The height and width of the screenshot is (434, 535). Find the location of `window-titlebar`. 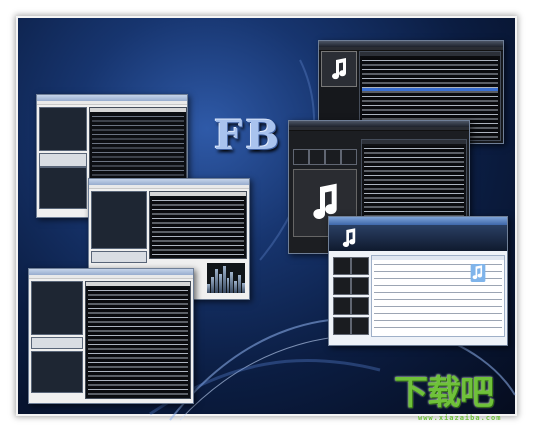

window-titlebar is located at coordinates (418, 221).